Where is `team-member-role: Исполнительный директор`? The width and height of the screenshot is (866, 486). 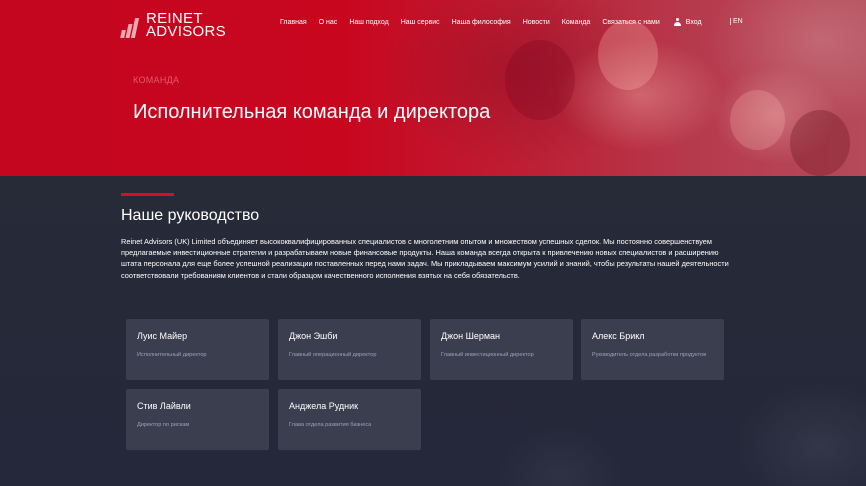 team-member-role: Исполнительный директор is located at coordinates (172, 355).